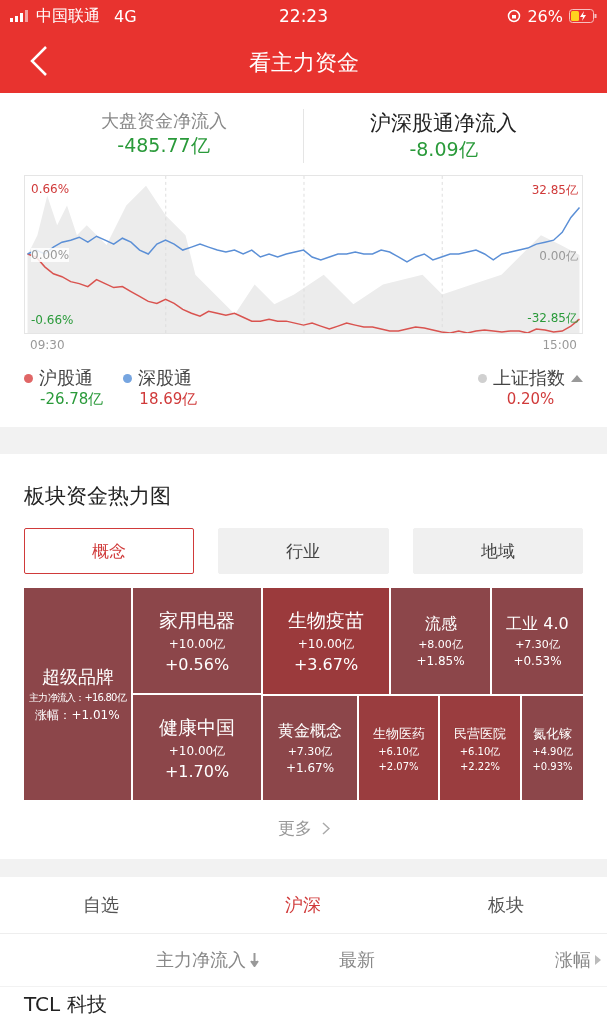 This screenshot has width=607, height=1020. Describe the element at coordinates (514, 16) in the screenshot. I see `rotation-lock-icon` at that location.